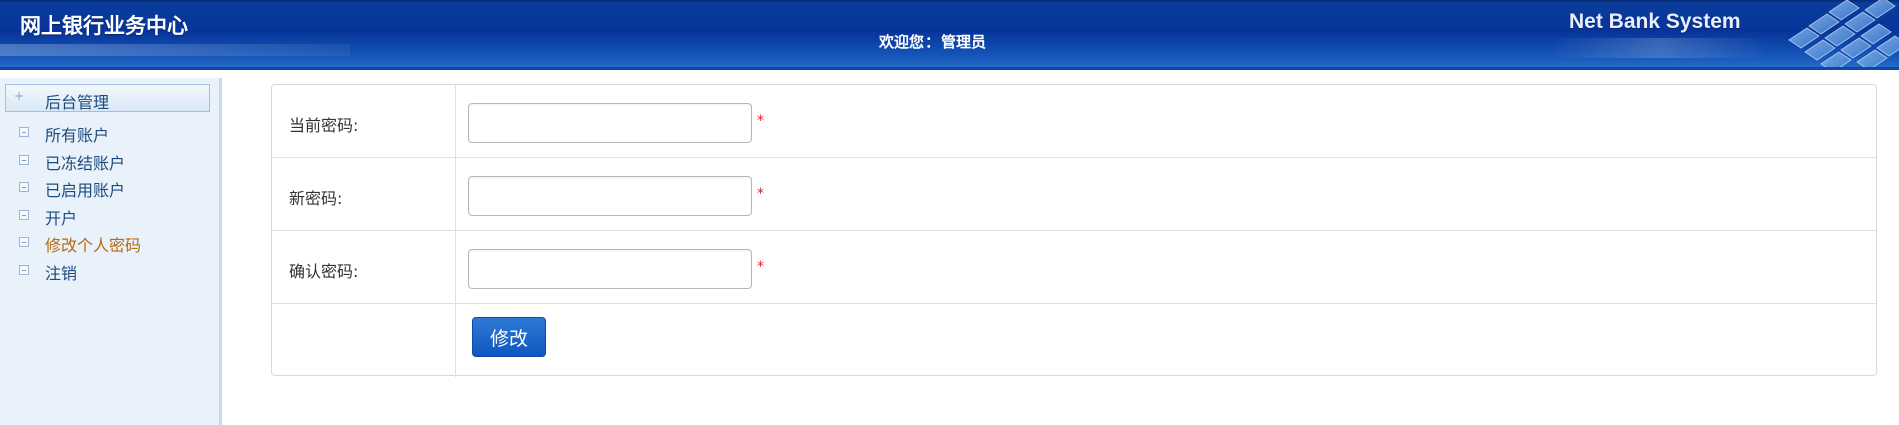 Image resolution: width=1899 pixels, height=425 pixels. What do you see at coordinates (77, 135) in the screenshot?
I see `sidebar-item-label: 所有账户` at bounding box center [77, 135].